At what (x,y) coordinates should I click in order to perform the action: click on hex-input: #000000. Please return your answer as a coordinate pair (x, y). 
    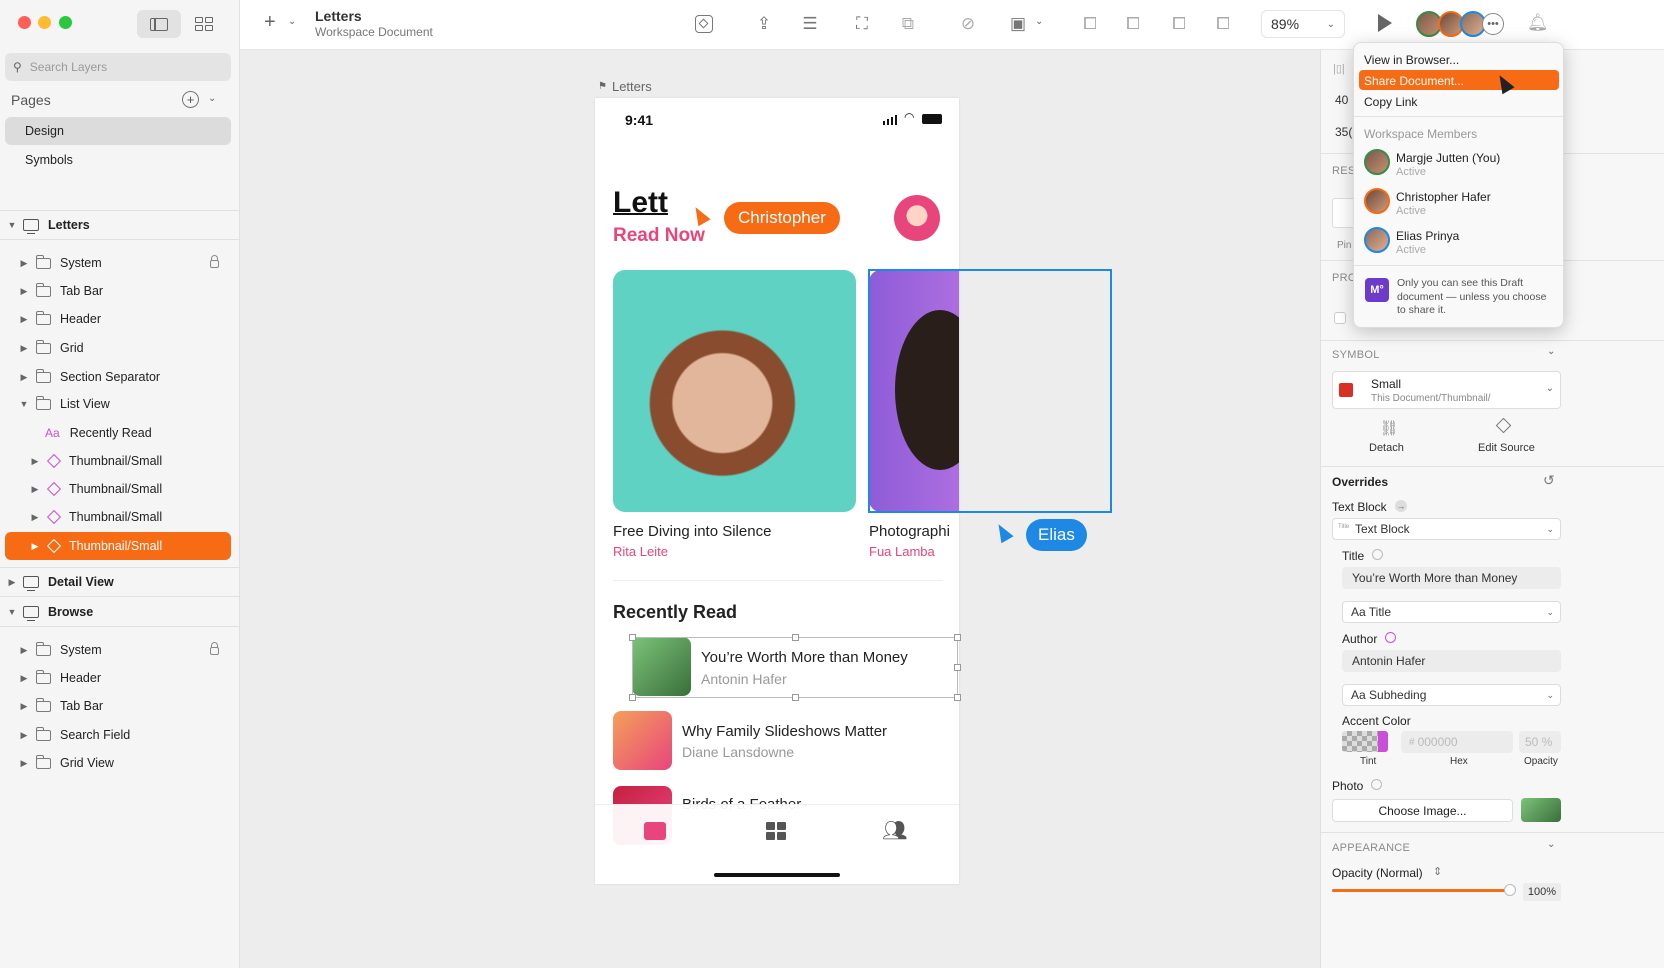
    Looking at the image, I should click on (1457, 742).